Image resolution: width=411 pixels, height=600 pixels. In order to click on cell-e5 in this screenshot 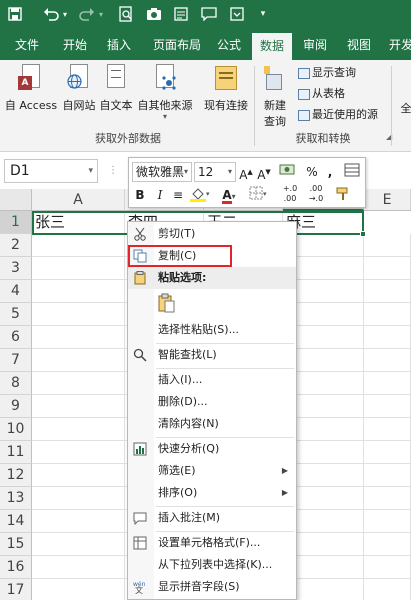, I will do `click(387, 314)`.